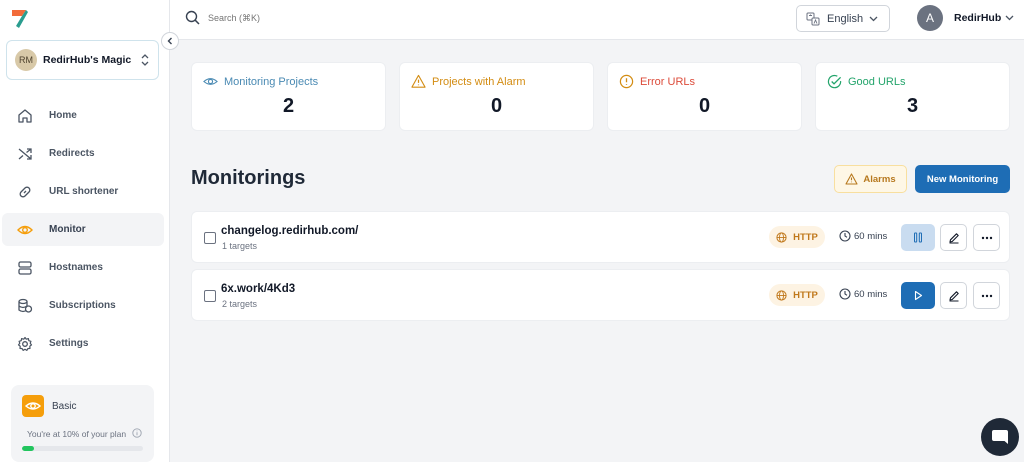 This screenshot has height=462, width=1024. What do you see at coordinates (83, 115) in the screenshot?
I see `sidebar-item-home: Home` at bounding box center [83, 115].